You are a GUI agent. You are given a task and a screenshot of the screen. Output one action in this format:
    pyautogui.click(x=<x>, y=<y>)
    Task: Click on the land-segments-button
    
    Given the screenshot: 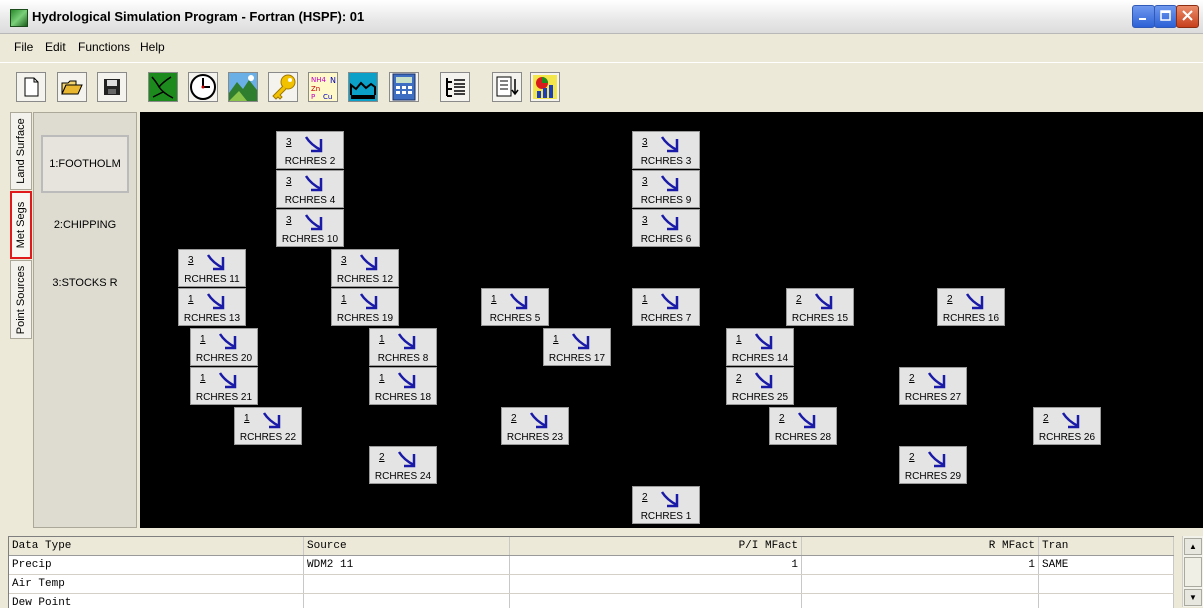 What is the action you would take?
    pyautogui.click(x=243, y=87)
    